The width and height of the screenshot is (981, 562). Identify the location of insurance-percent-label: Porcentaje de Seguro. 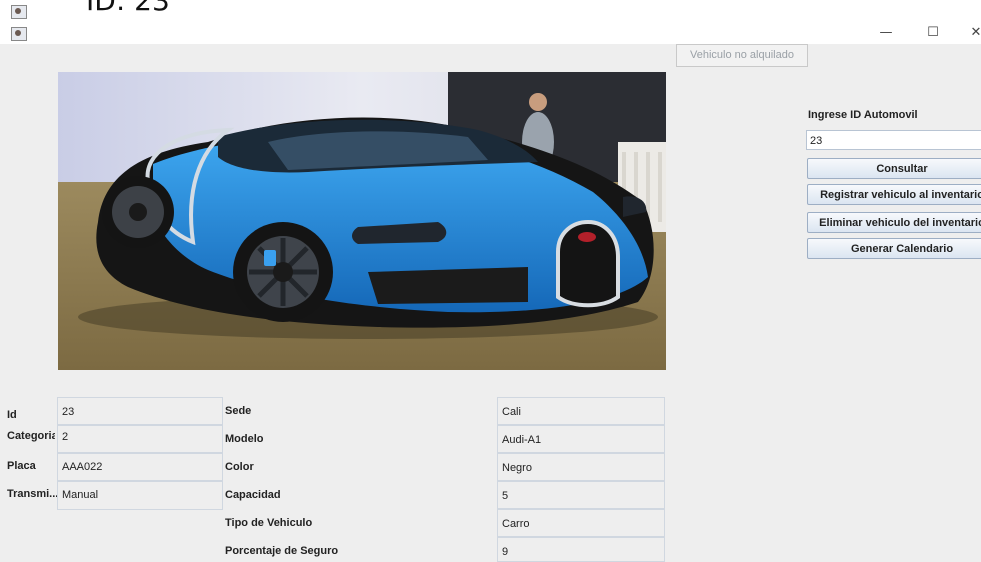
(282, 551).